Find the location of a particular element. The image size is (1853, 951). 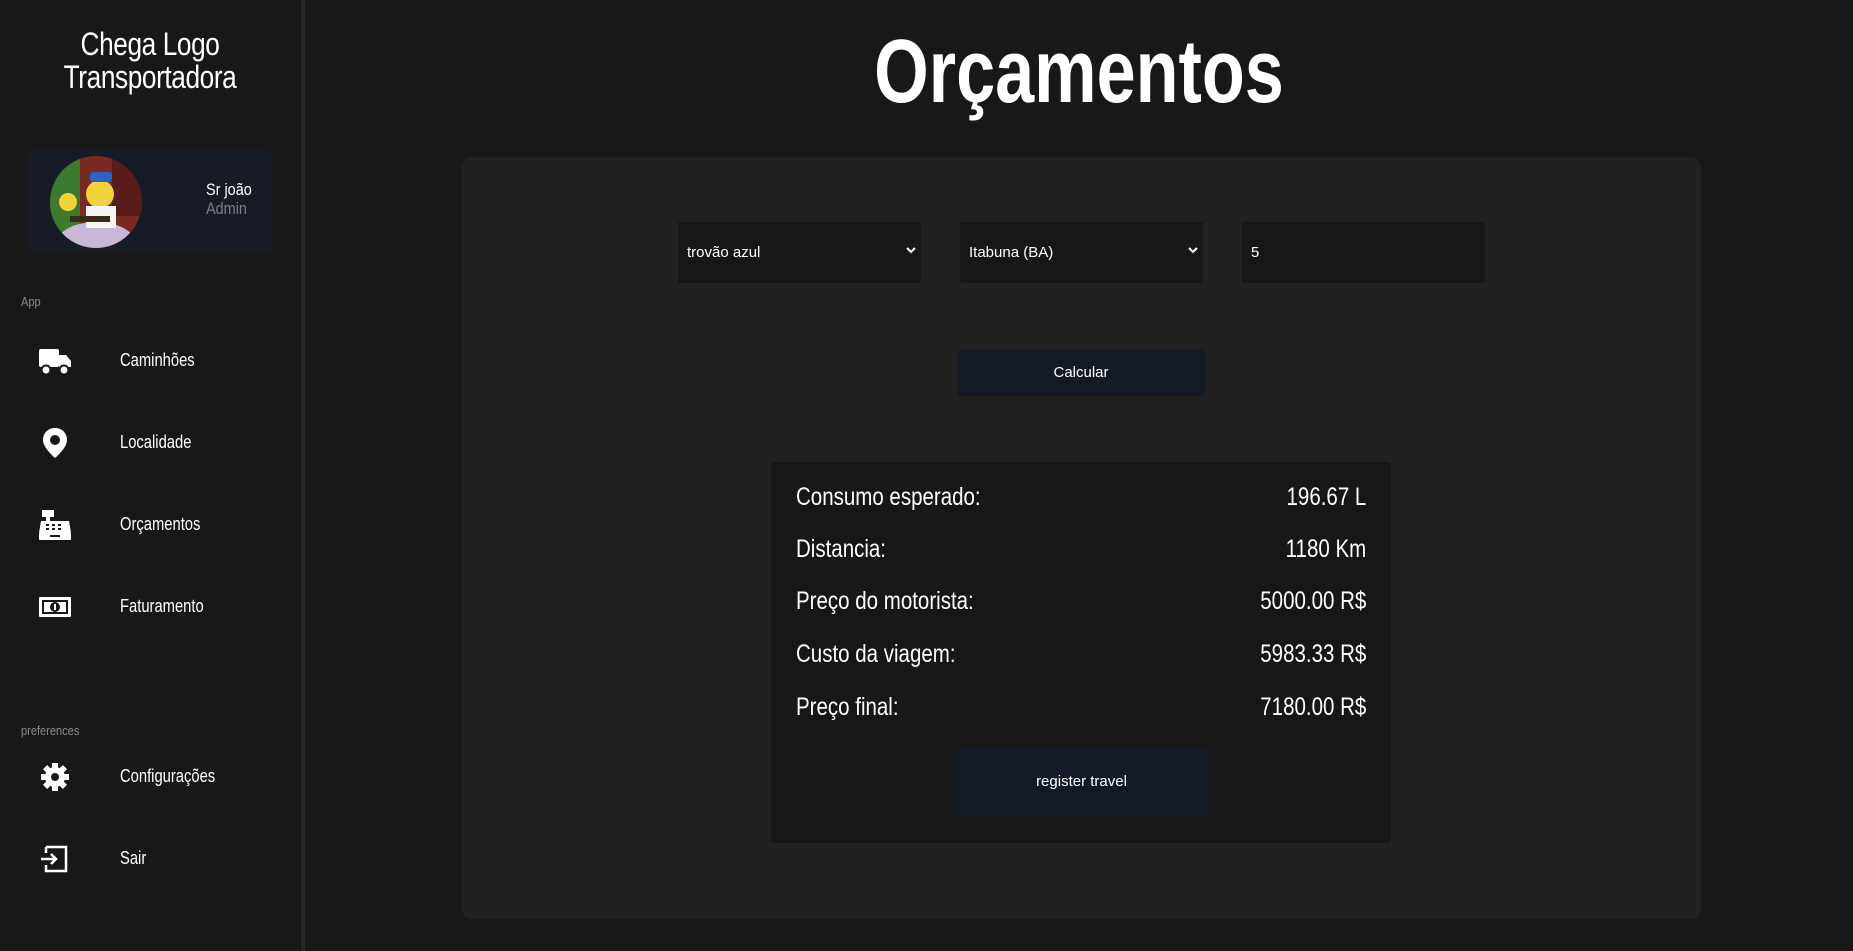

brand-line-1: Chega Logo is located at coordinates (150, 44).